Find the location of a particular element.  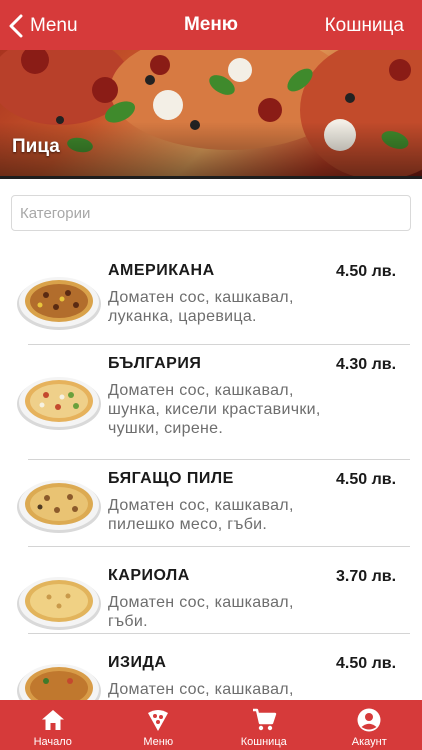

item-description: Доматен сос, кашкавал, гъби. is located at coordinates (201, 612).